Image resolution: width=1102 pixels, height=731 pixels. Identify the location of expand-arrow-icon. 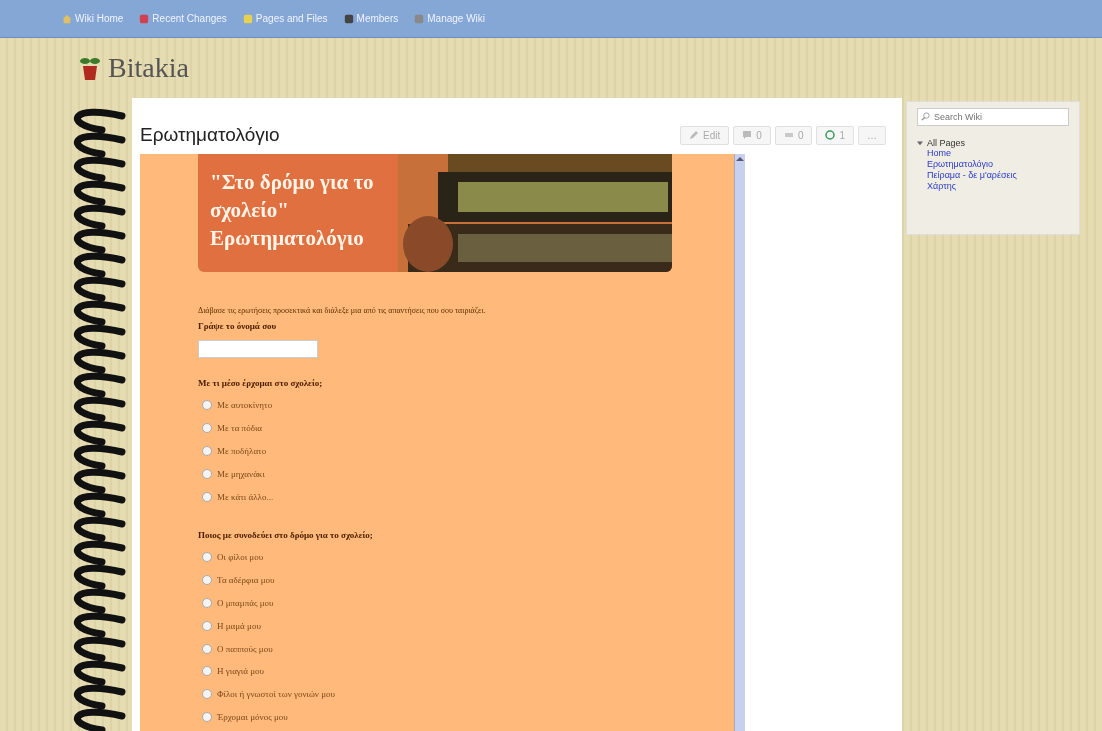
(920, 143).